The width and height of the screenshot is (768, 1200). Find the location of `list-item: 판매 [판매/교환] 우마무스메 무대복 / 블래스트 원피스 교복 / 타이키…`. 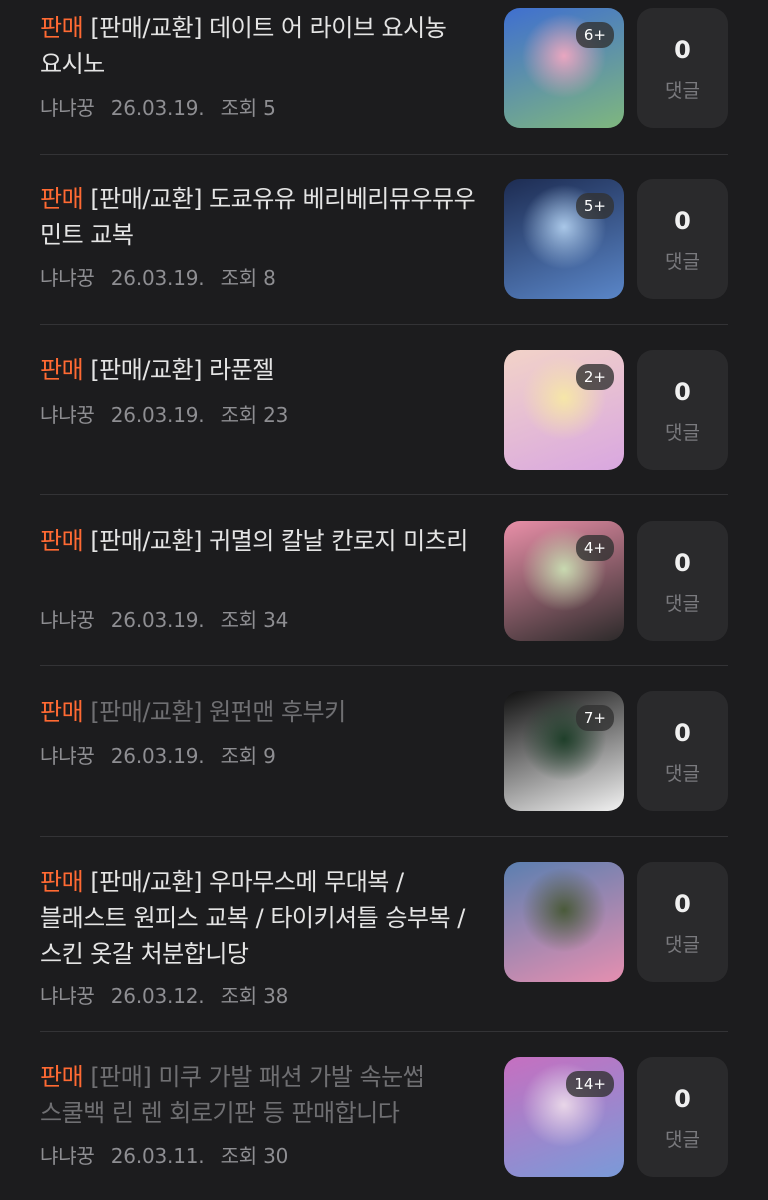

list-item: 판매 [판매/교환] 우마무스메 무대복 / 블래스트 원피스 교복 / 타이키… is located at coordinates (384, 934).